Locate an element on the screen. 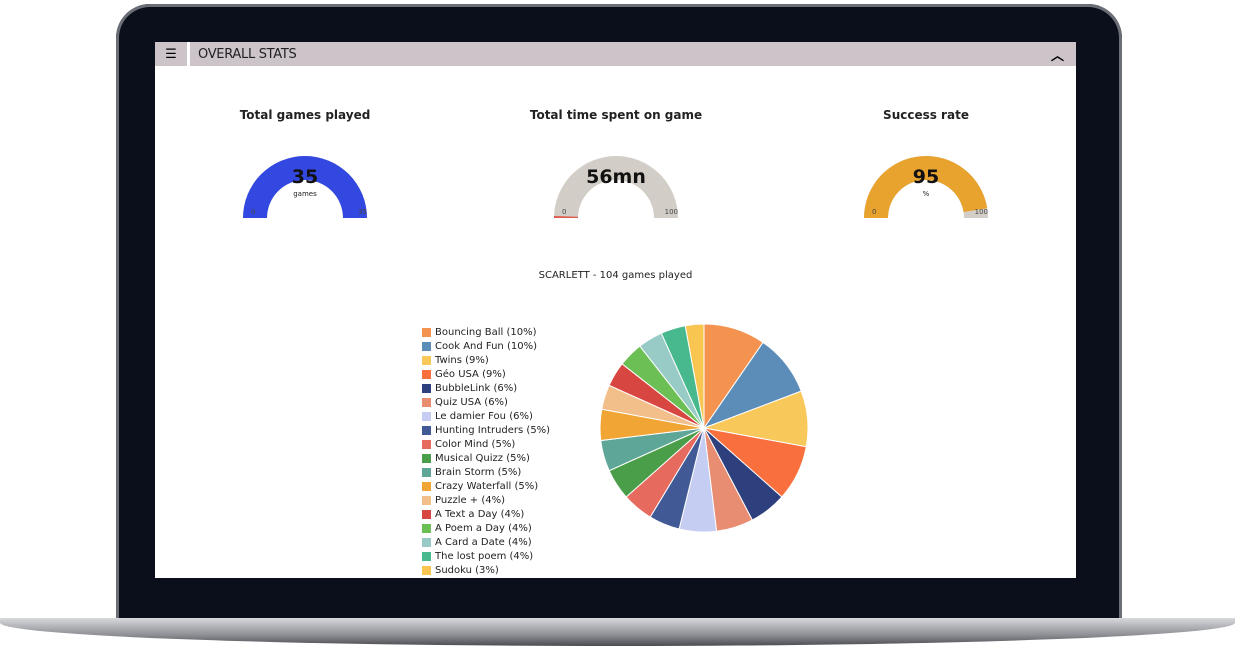 This screenshot has width=1235, height=665. legend-item: The lost poem (4%) is located at coordinates (486, 556).